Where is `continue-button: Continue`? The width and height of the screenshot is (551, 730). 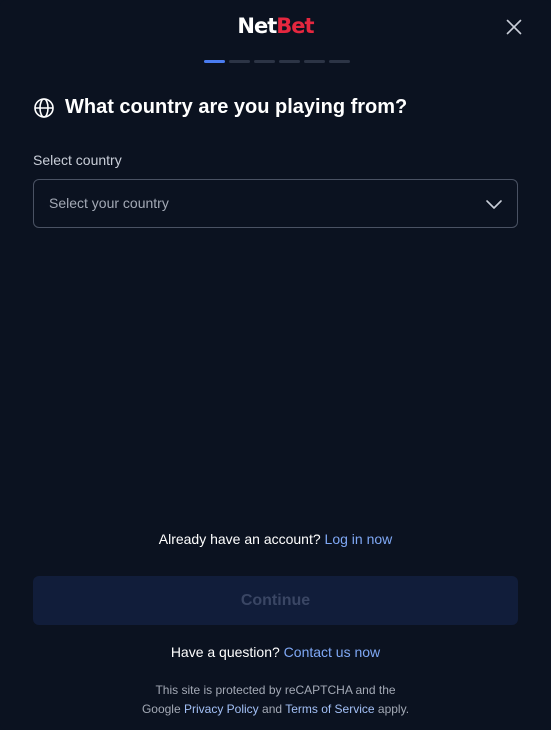 continue-button: Continue is located at coordinates (275, 600).